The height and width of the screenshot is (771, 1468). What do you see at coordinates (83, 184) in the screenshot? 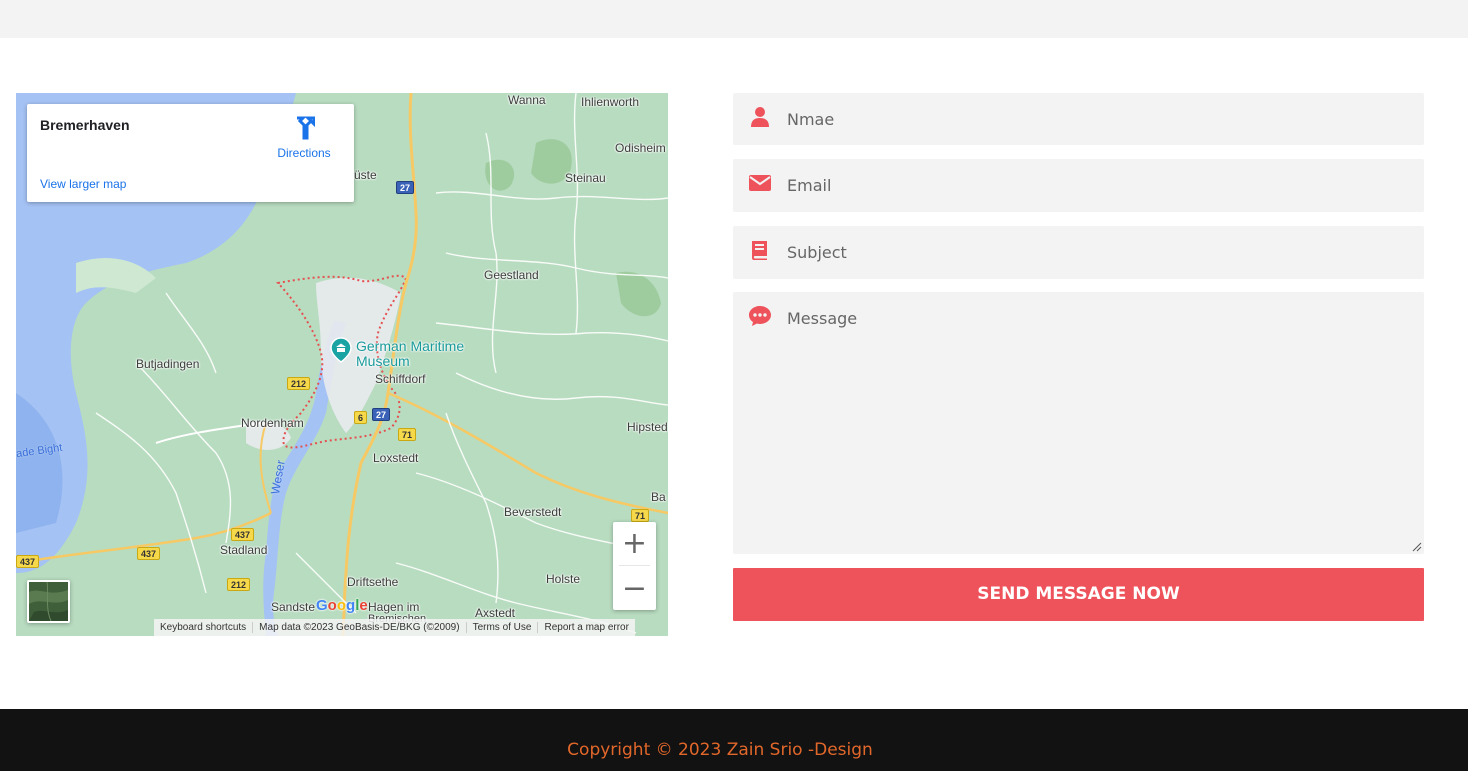
I see `view-larger-map-link: View larger map` at bounding box center [83, 184].